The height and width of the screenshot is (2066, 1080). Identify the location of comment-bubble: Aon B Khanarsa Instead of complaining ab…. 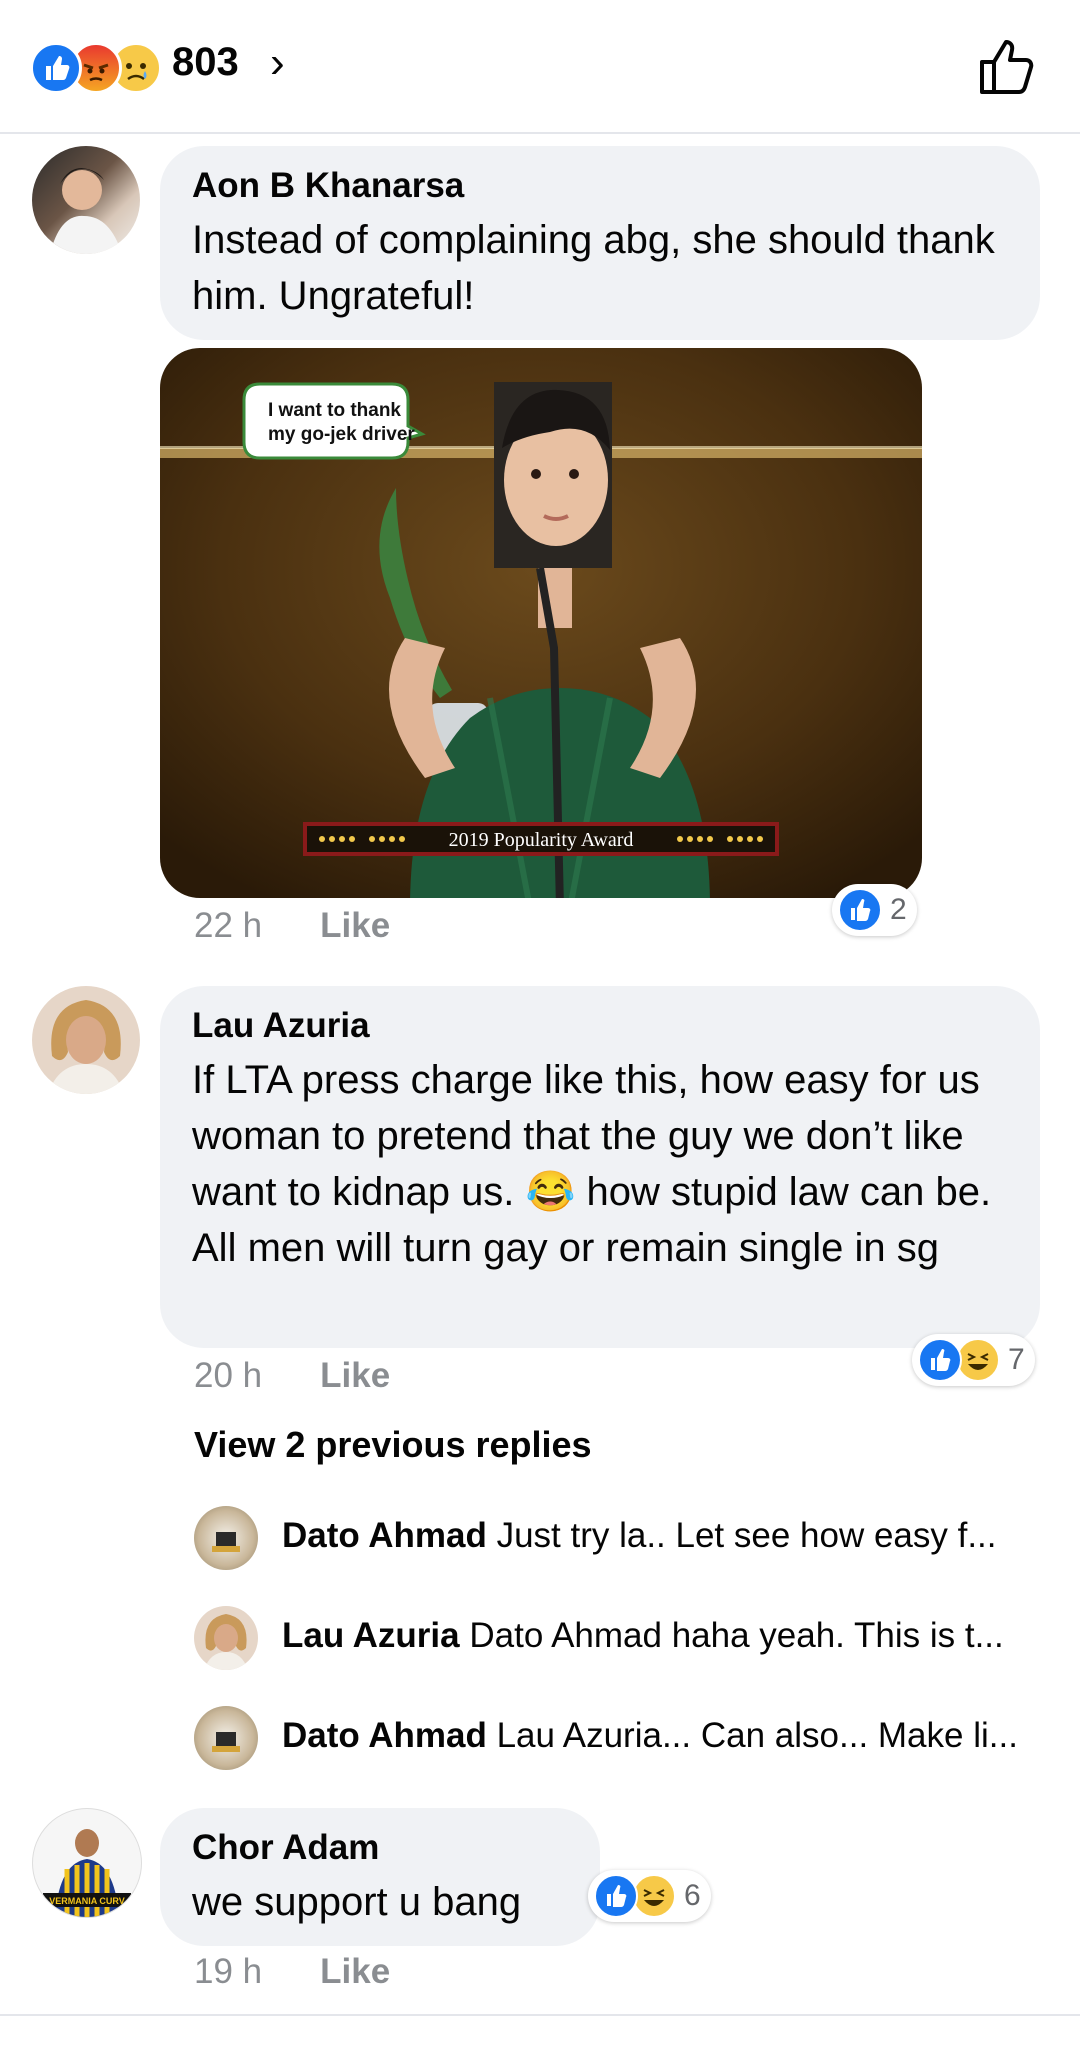
(600, 243).